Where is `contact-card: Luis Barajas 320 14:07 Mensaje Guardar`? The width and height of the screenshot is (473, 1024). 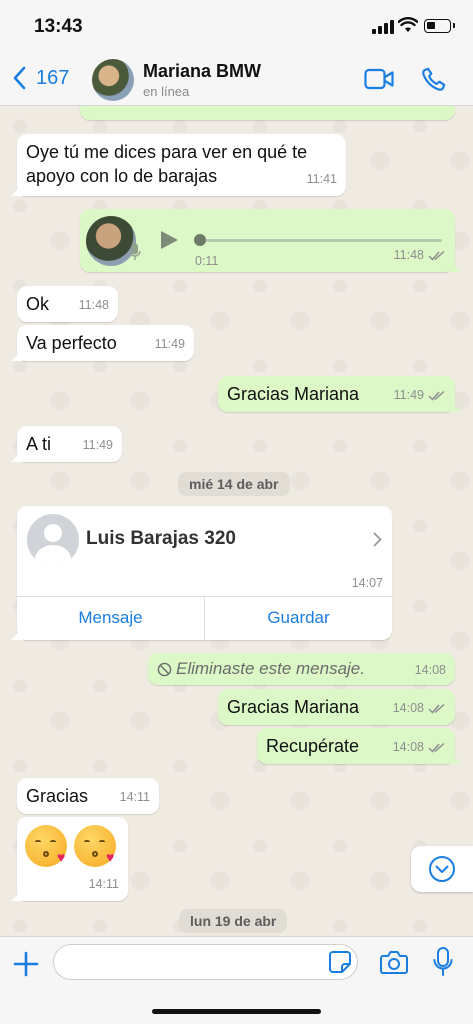
contact-card: Luis Barajas 320 14:07 Mensaje Guardar is located at coordinates (204, 573).